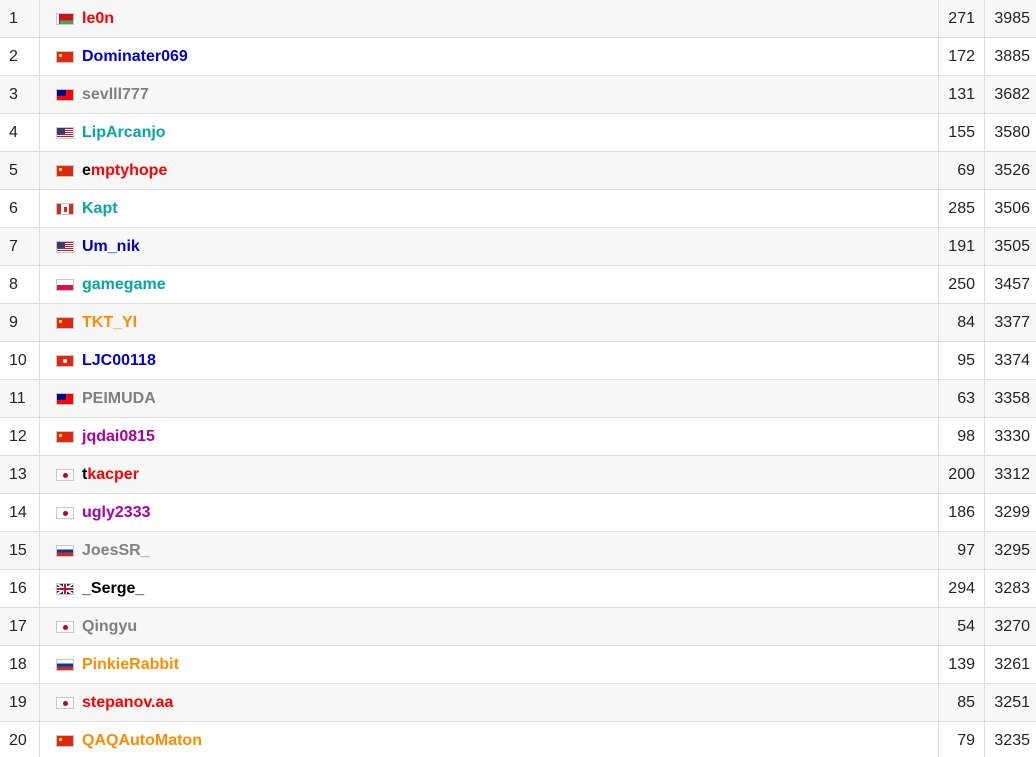  Describe the element at coordinates (1012, 18) in the screenshot. I see `rating-cell: 3985` at that location.